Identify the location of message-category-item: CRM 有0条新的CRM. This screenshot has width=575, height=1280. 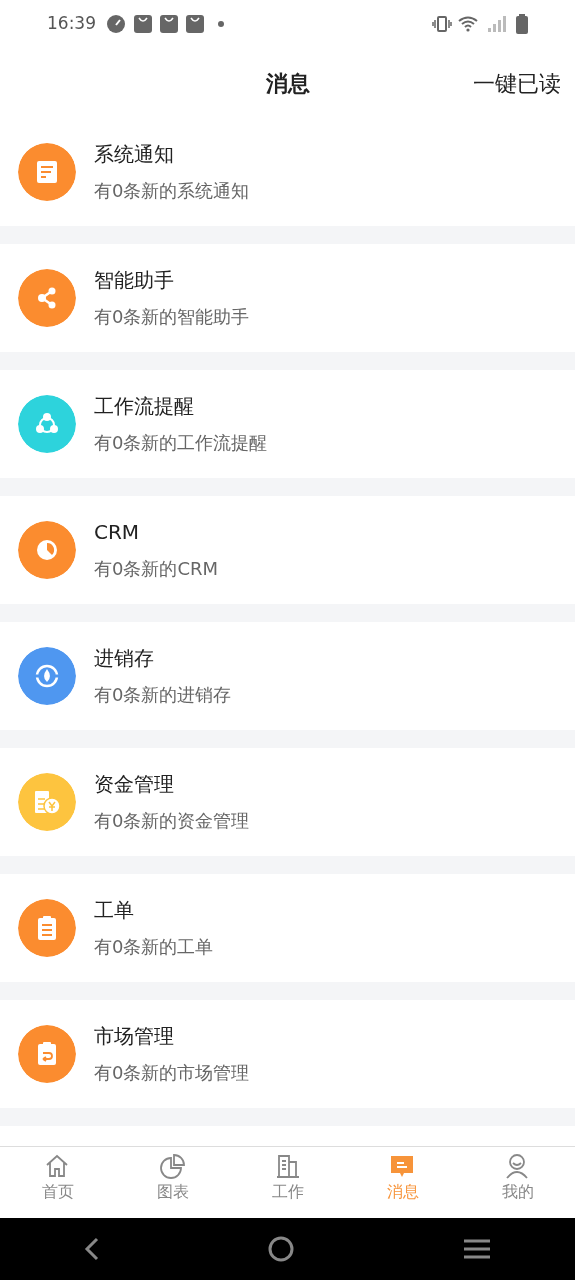
(287, 550).